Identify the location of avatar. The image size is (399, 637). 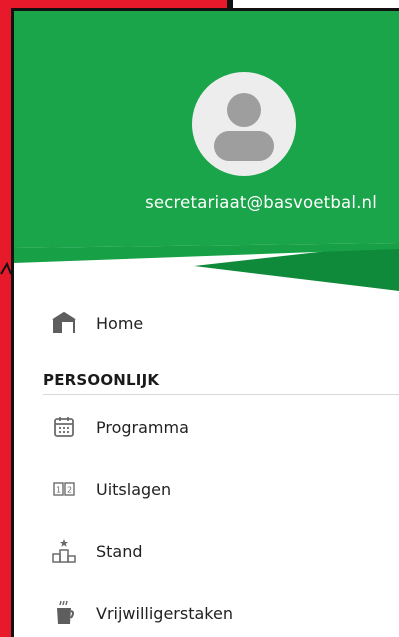
(244, 124).